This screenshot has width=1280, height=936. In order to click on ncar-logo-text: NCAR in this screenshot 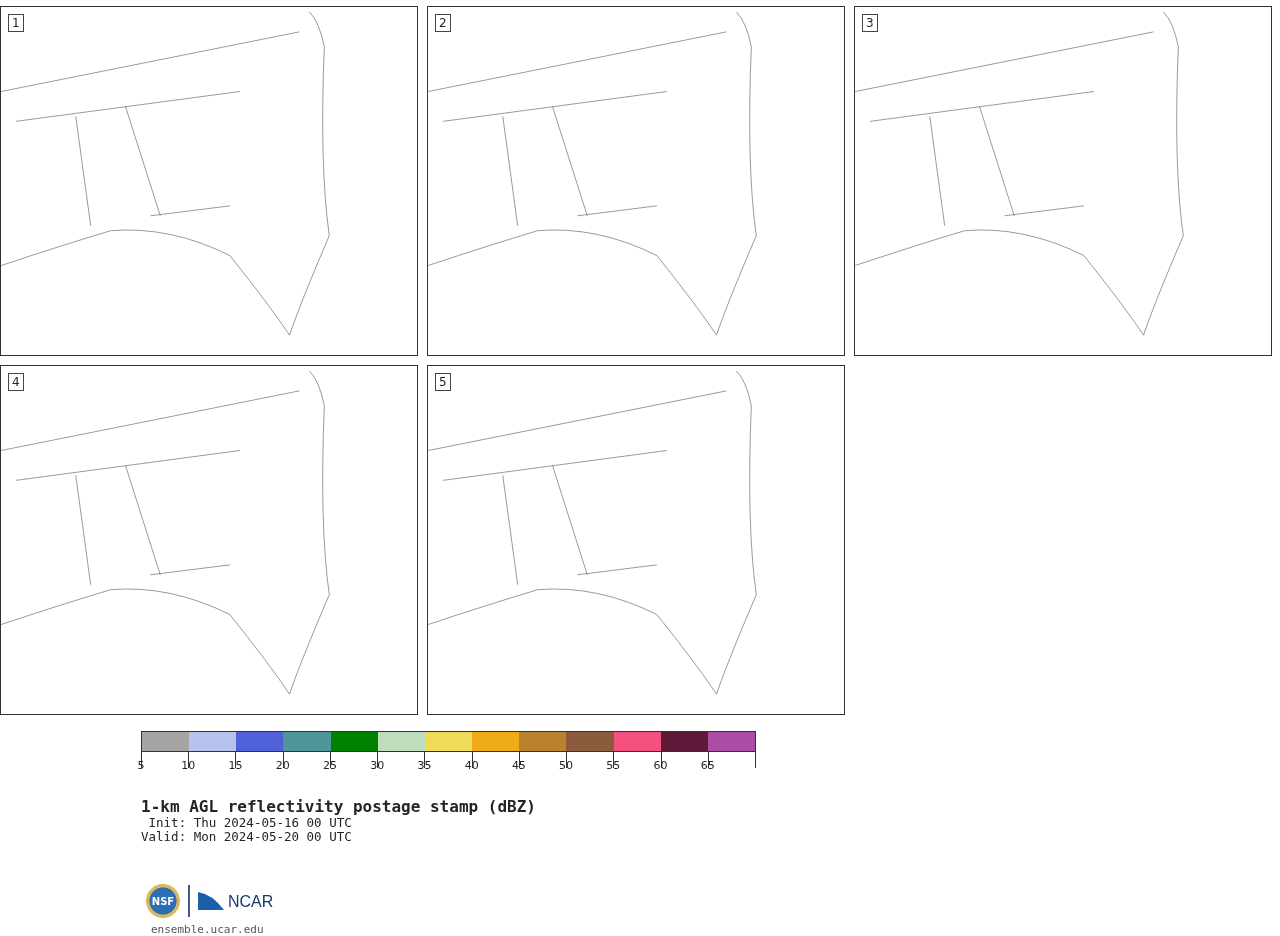, I will do `click(251, 902)`.